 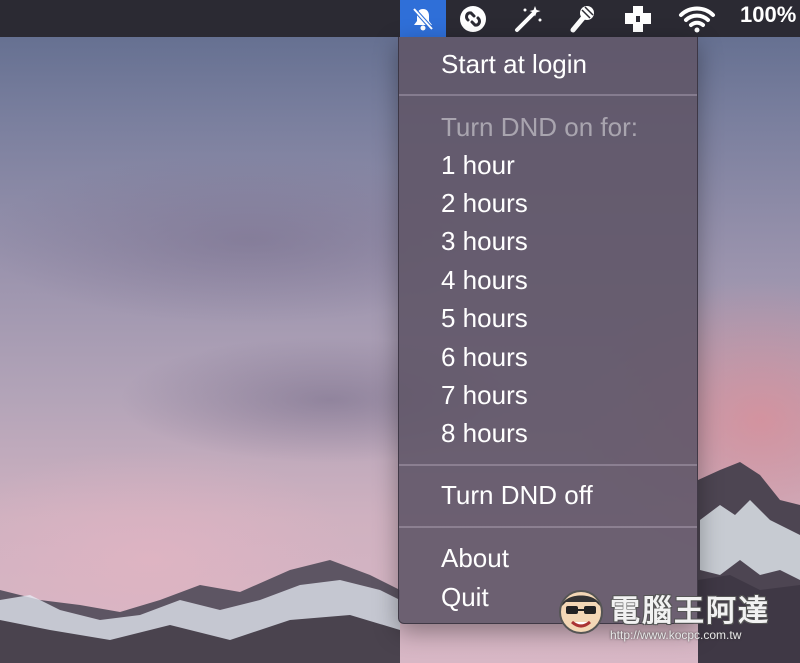 I want to click on start-at-login-item: Start at login, so click(x=514, y=64).